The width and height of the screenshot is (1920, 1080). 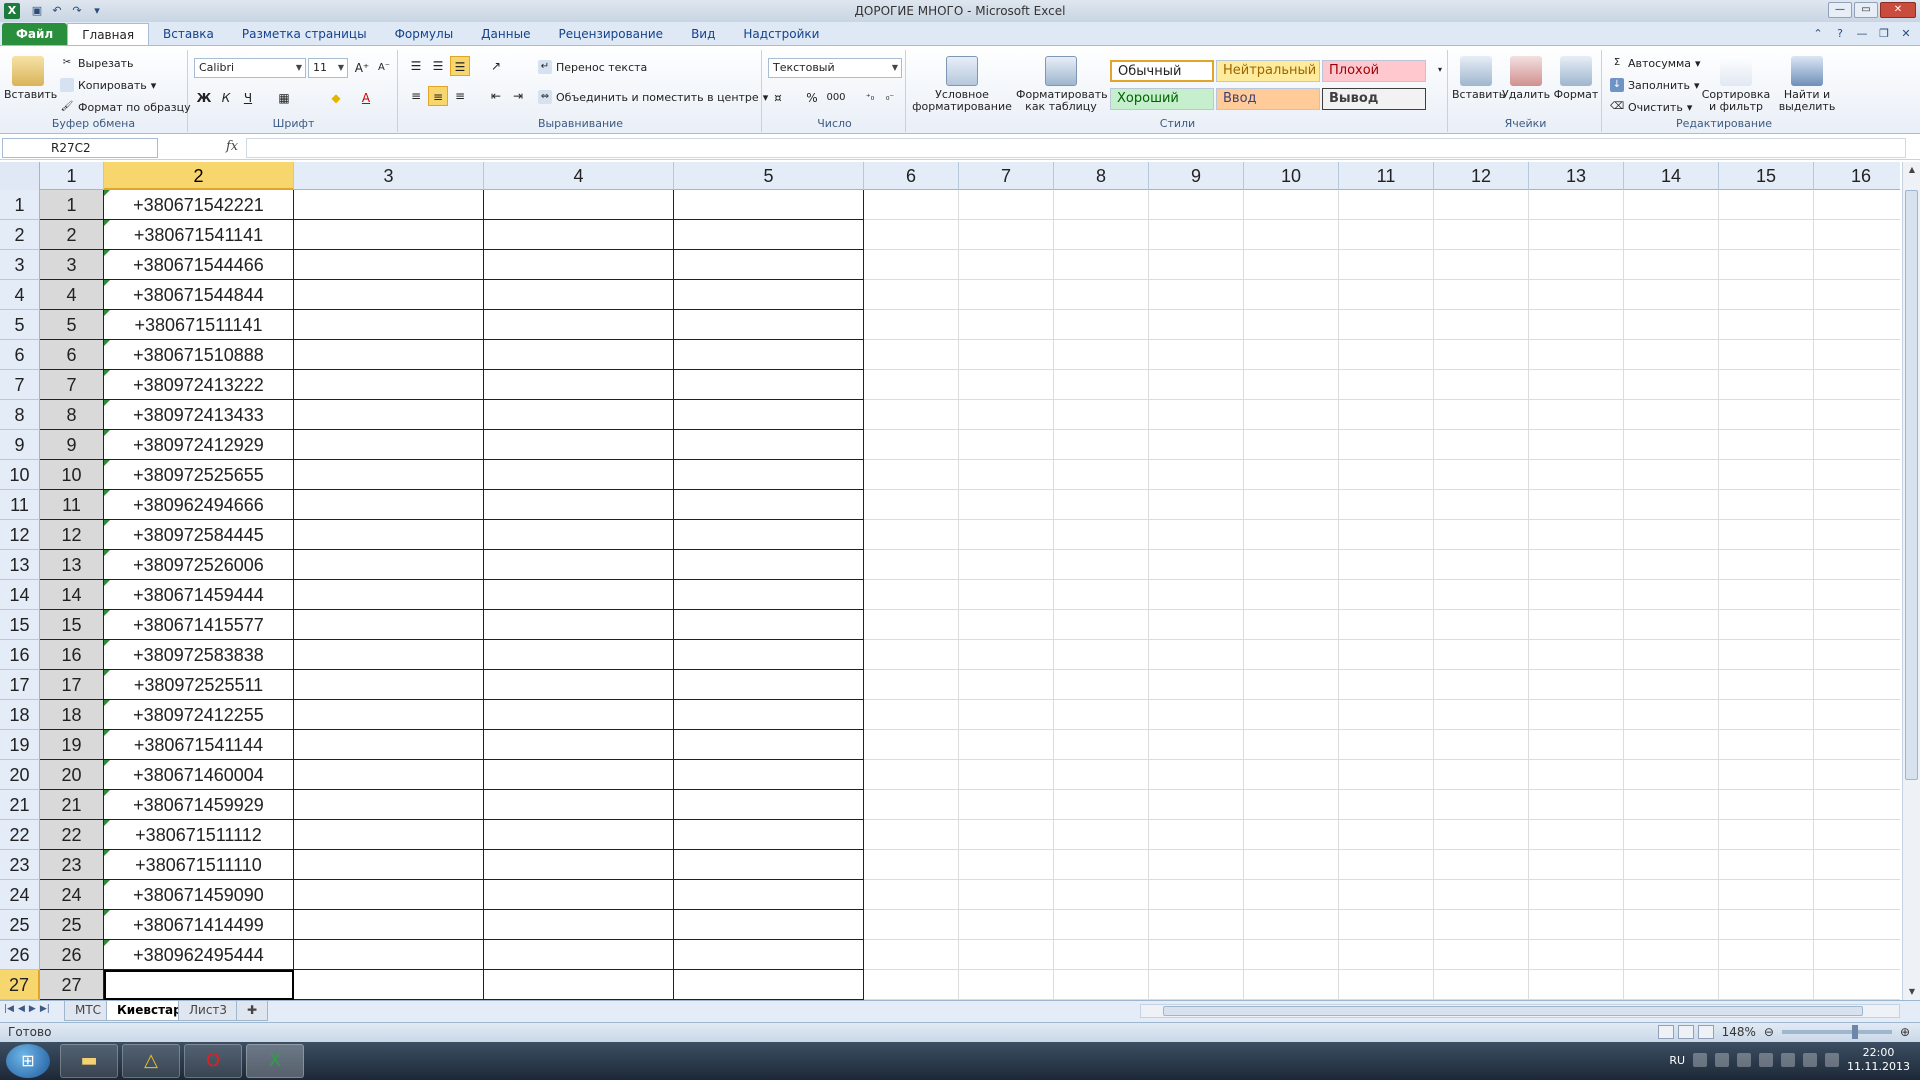 What do you see at coordinates (20, 655) in the screenshot?
I see `row-header: 16` at bounding box center [20, 655].